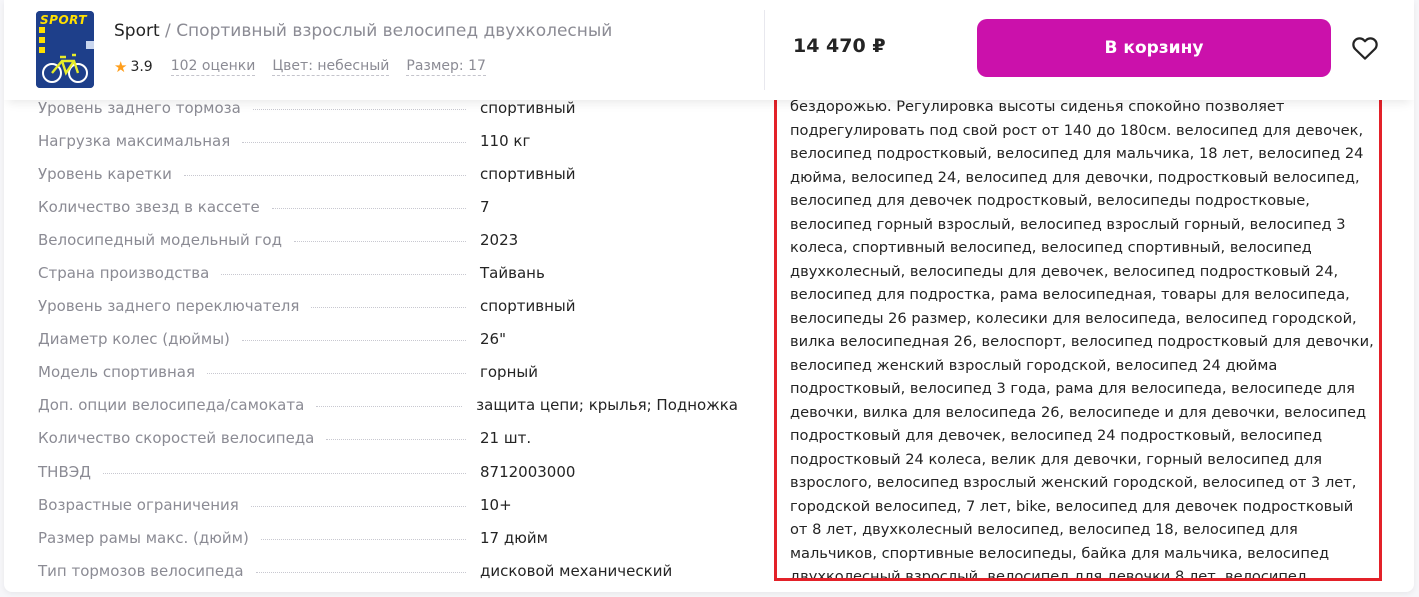  I want to click on reviews-link: 102 оценки, so click(213, 67).